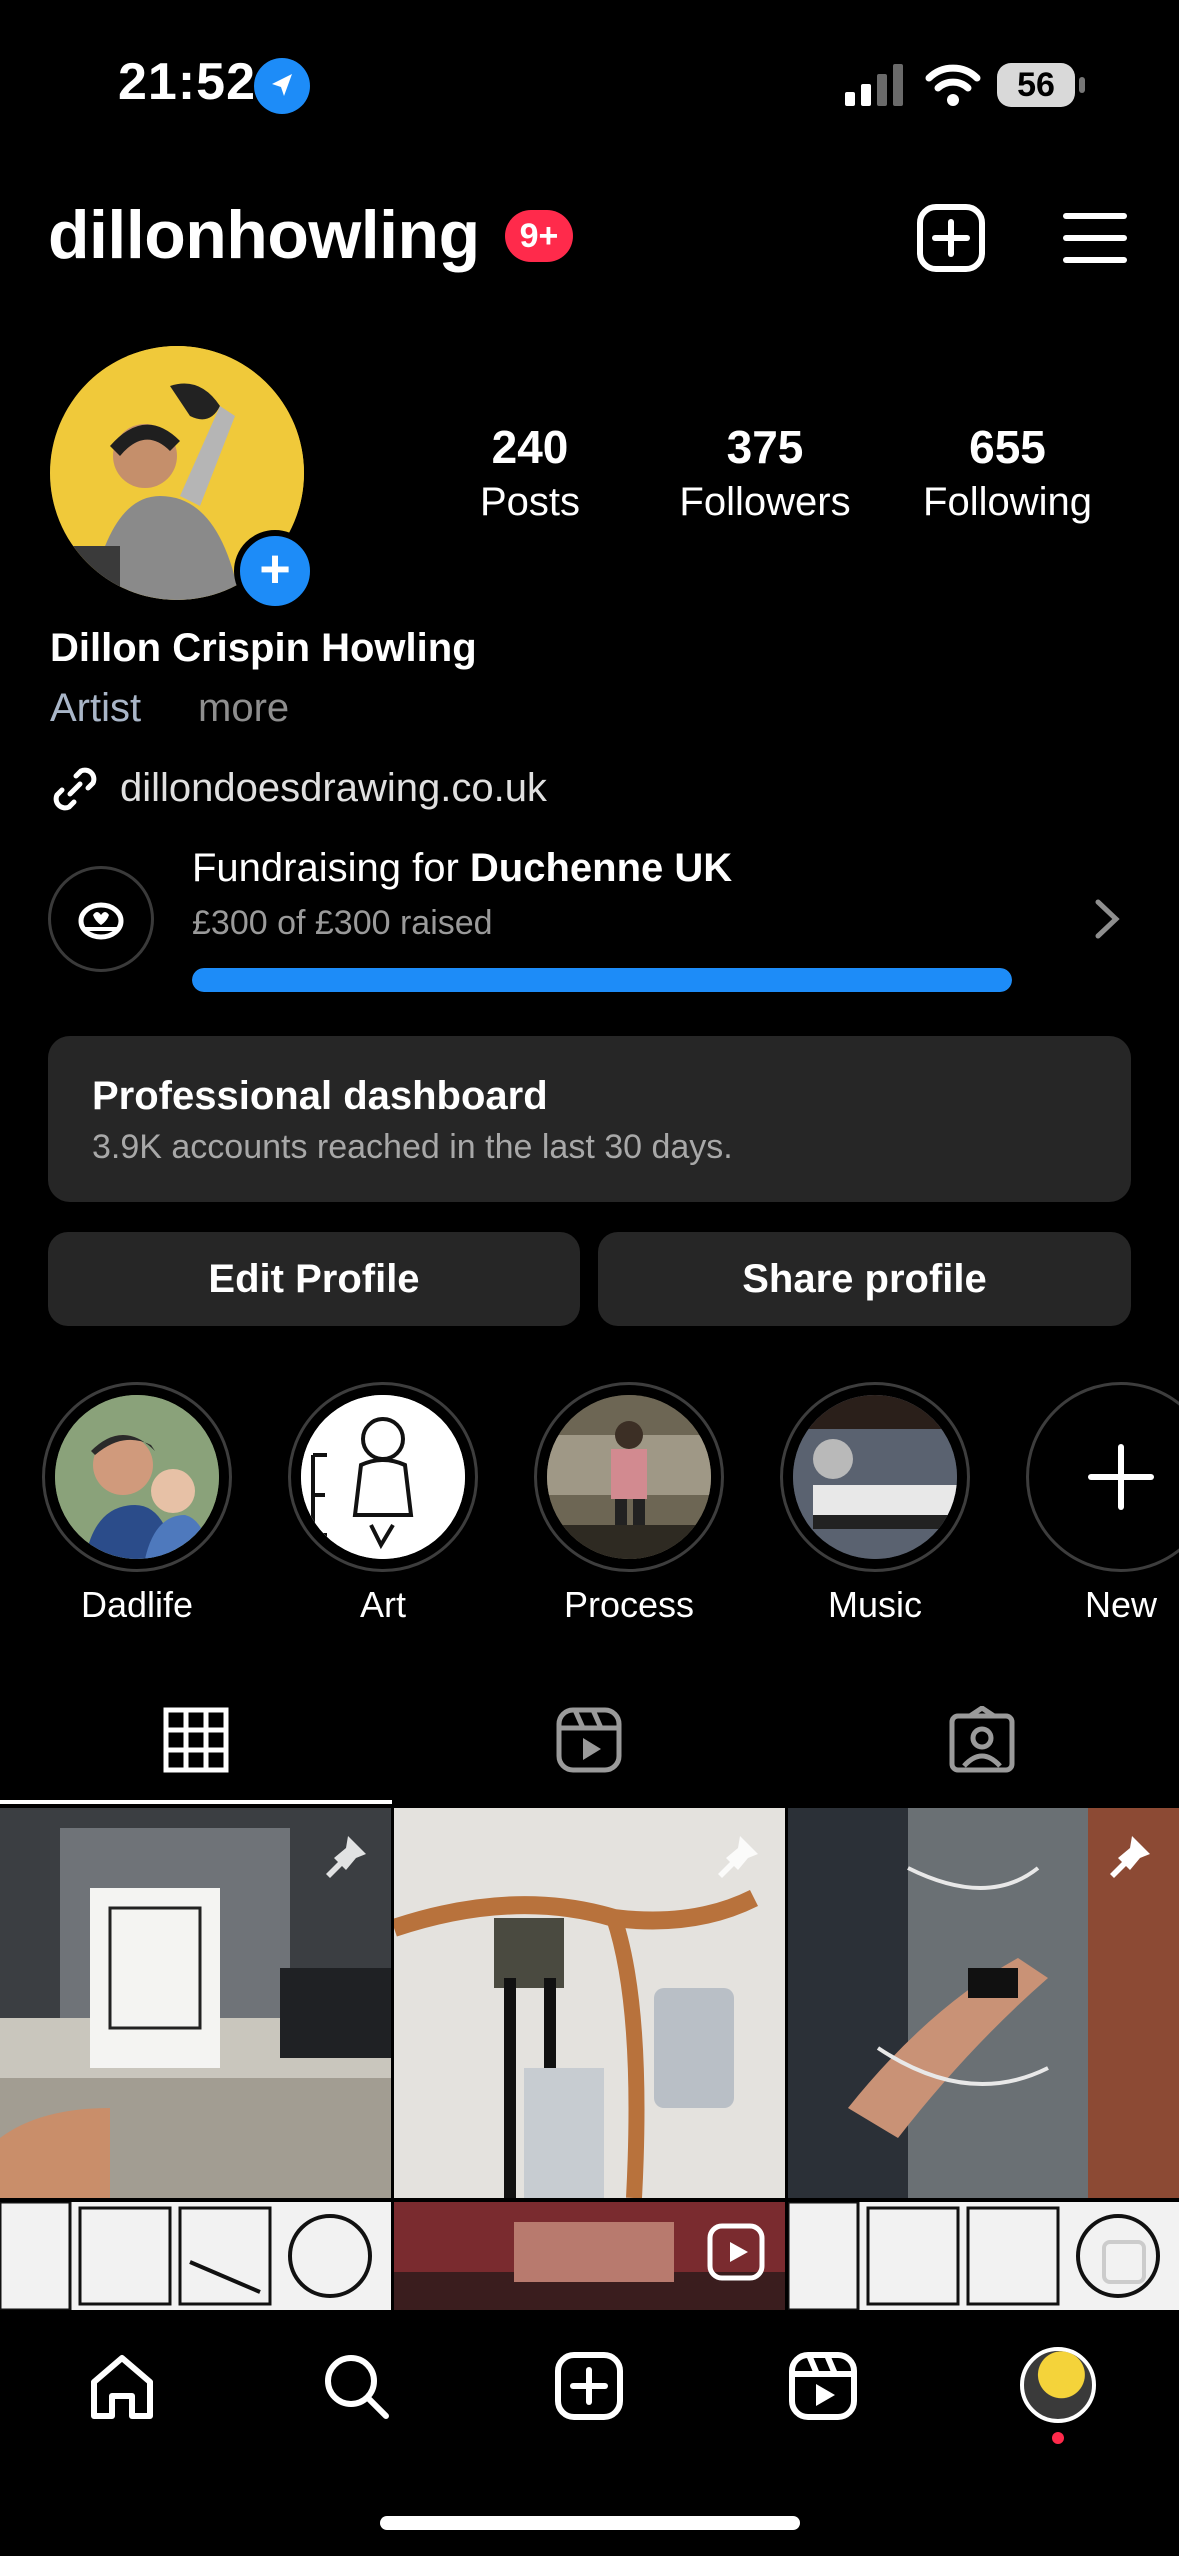 Image resolution: width=1179 pixels, height=2556 pixels. I want to click on notification-dot, so click(1058, 2438).